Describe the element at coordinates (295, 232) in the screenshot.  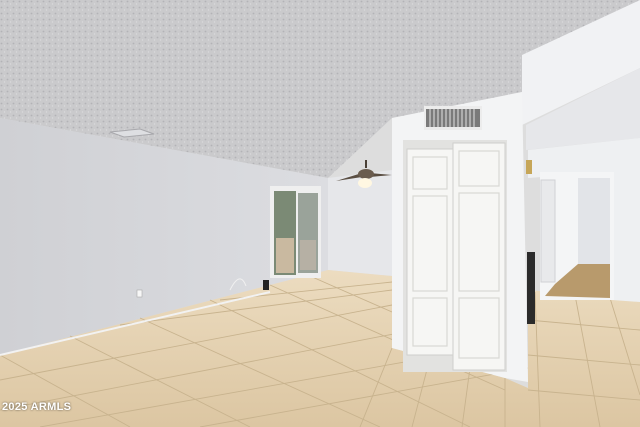
I see `sliding-glass-door-icon` at that location.